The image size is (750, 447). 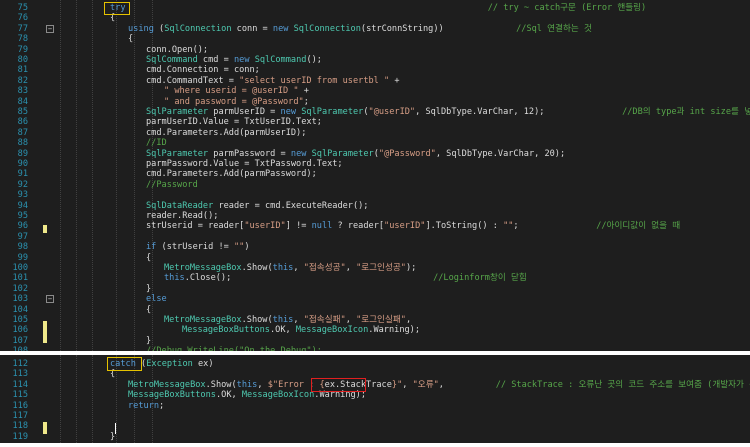 I want to click on code-token: parmUserID.Value = TxtUserID.Text;, so click(x=234, y=122).